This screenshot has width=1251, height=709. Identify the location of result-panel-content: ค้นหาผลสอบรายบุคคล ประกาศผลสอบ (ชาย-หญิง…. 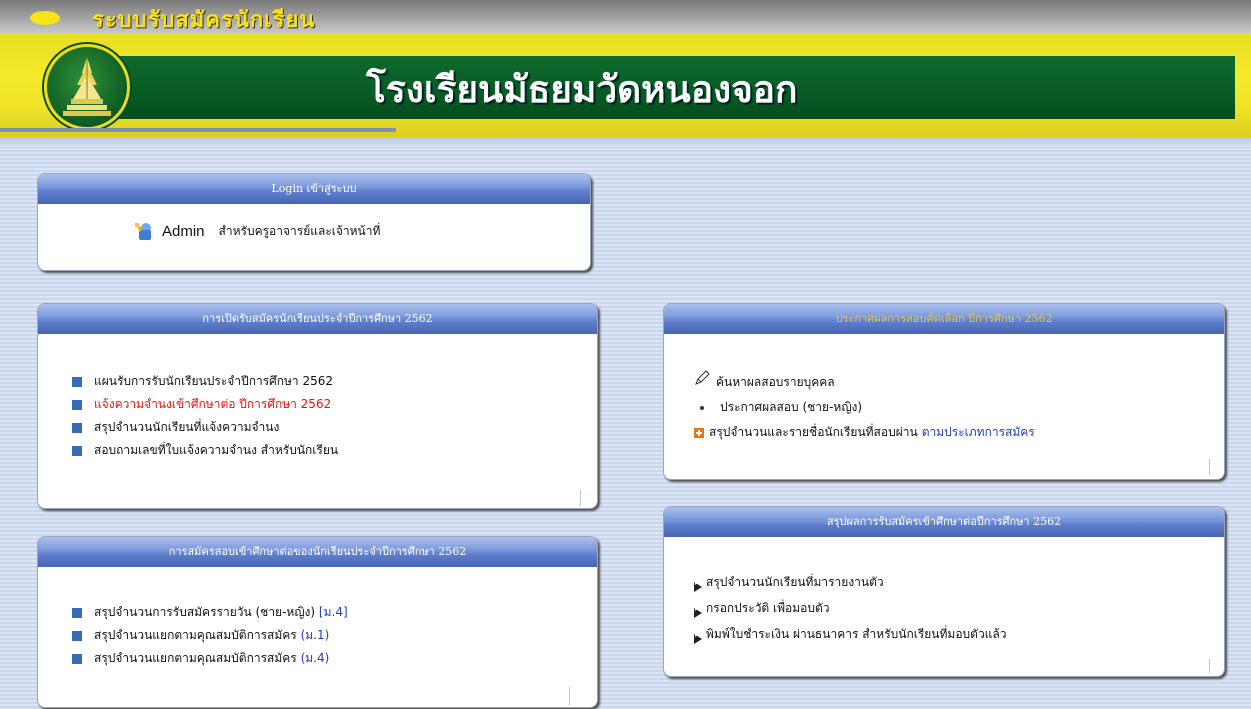
(864, 407).